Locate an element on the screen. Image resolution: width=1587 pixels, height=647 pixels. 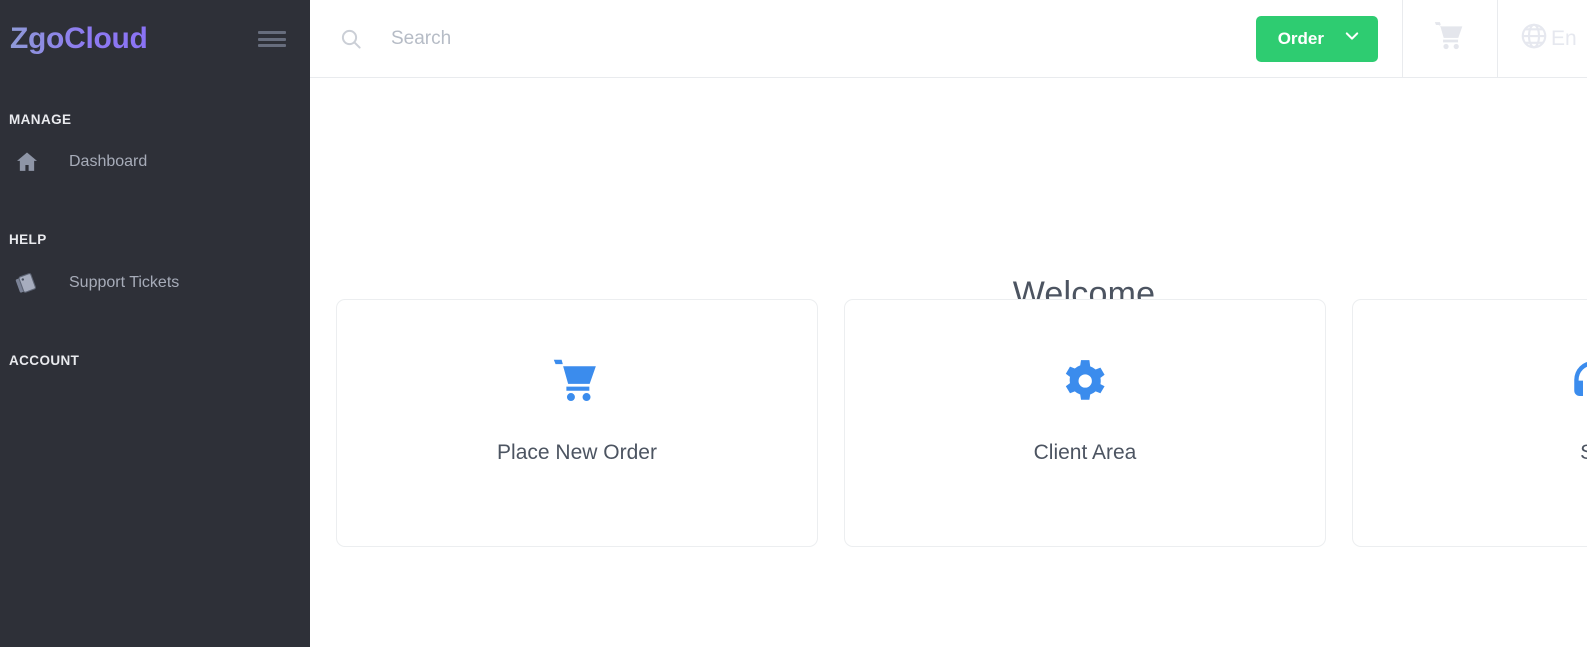
language-selector: En is located at coordinates (1542, 38).